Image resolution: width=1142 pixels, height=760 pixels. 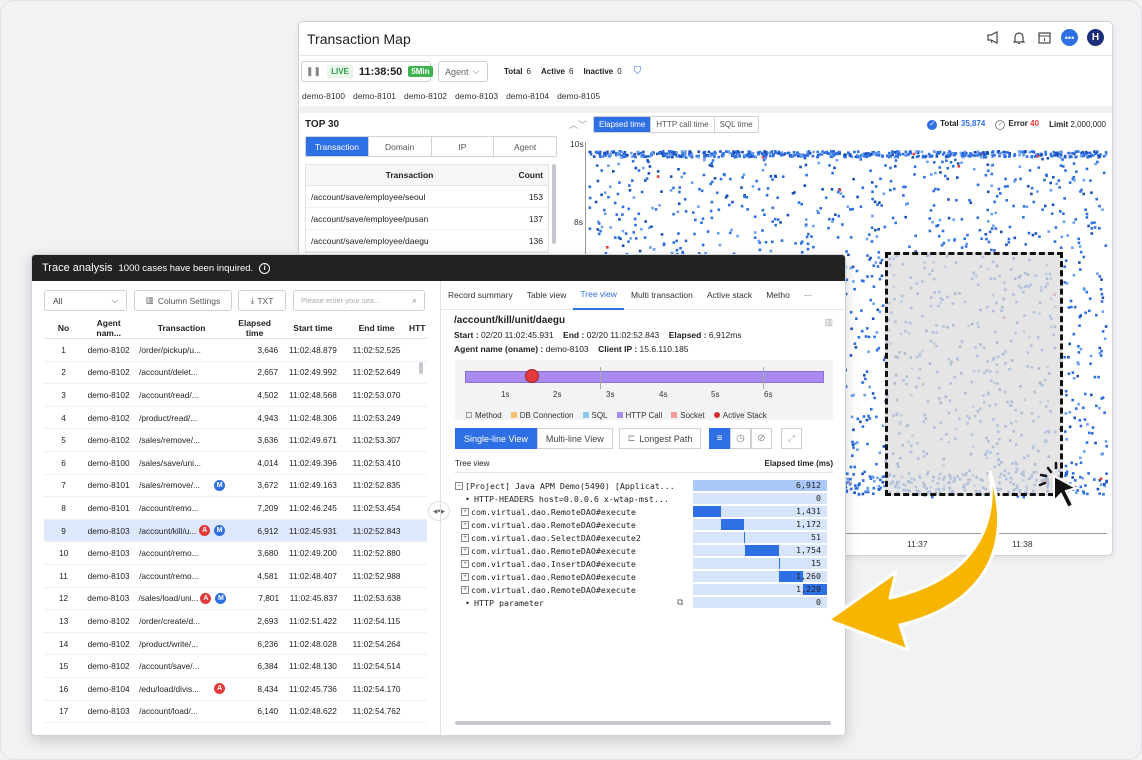 I want to click on tree-node: + com.virtual.dao.RemoteDAO#execute 1,172, so click(x=644, y=524).